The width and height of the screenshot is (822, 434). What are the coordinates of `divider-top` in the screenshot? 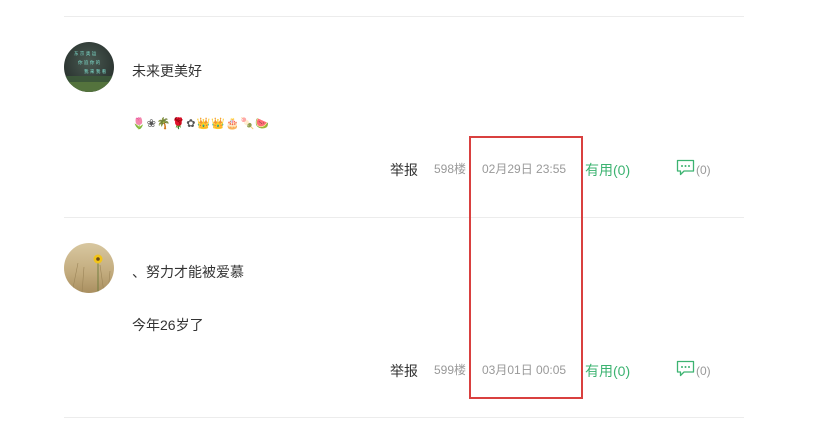 It's located at (404, 16).